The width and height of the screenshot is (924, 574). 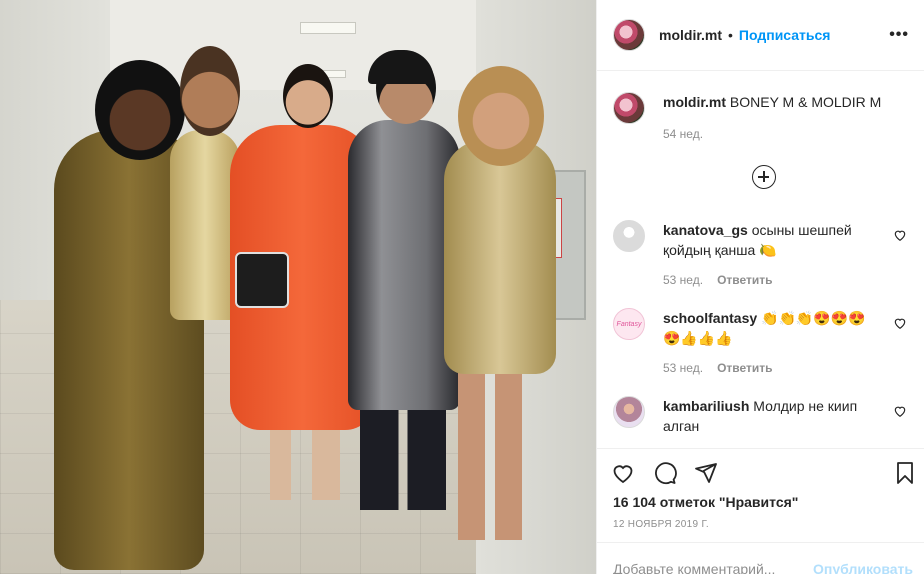 I want to click on share-icon, so click(x=706, y=473).